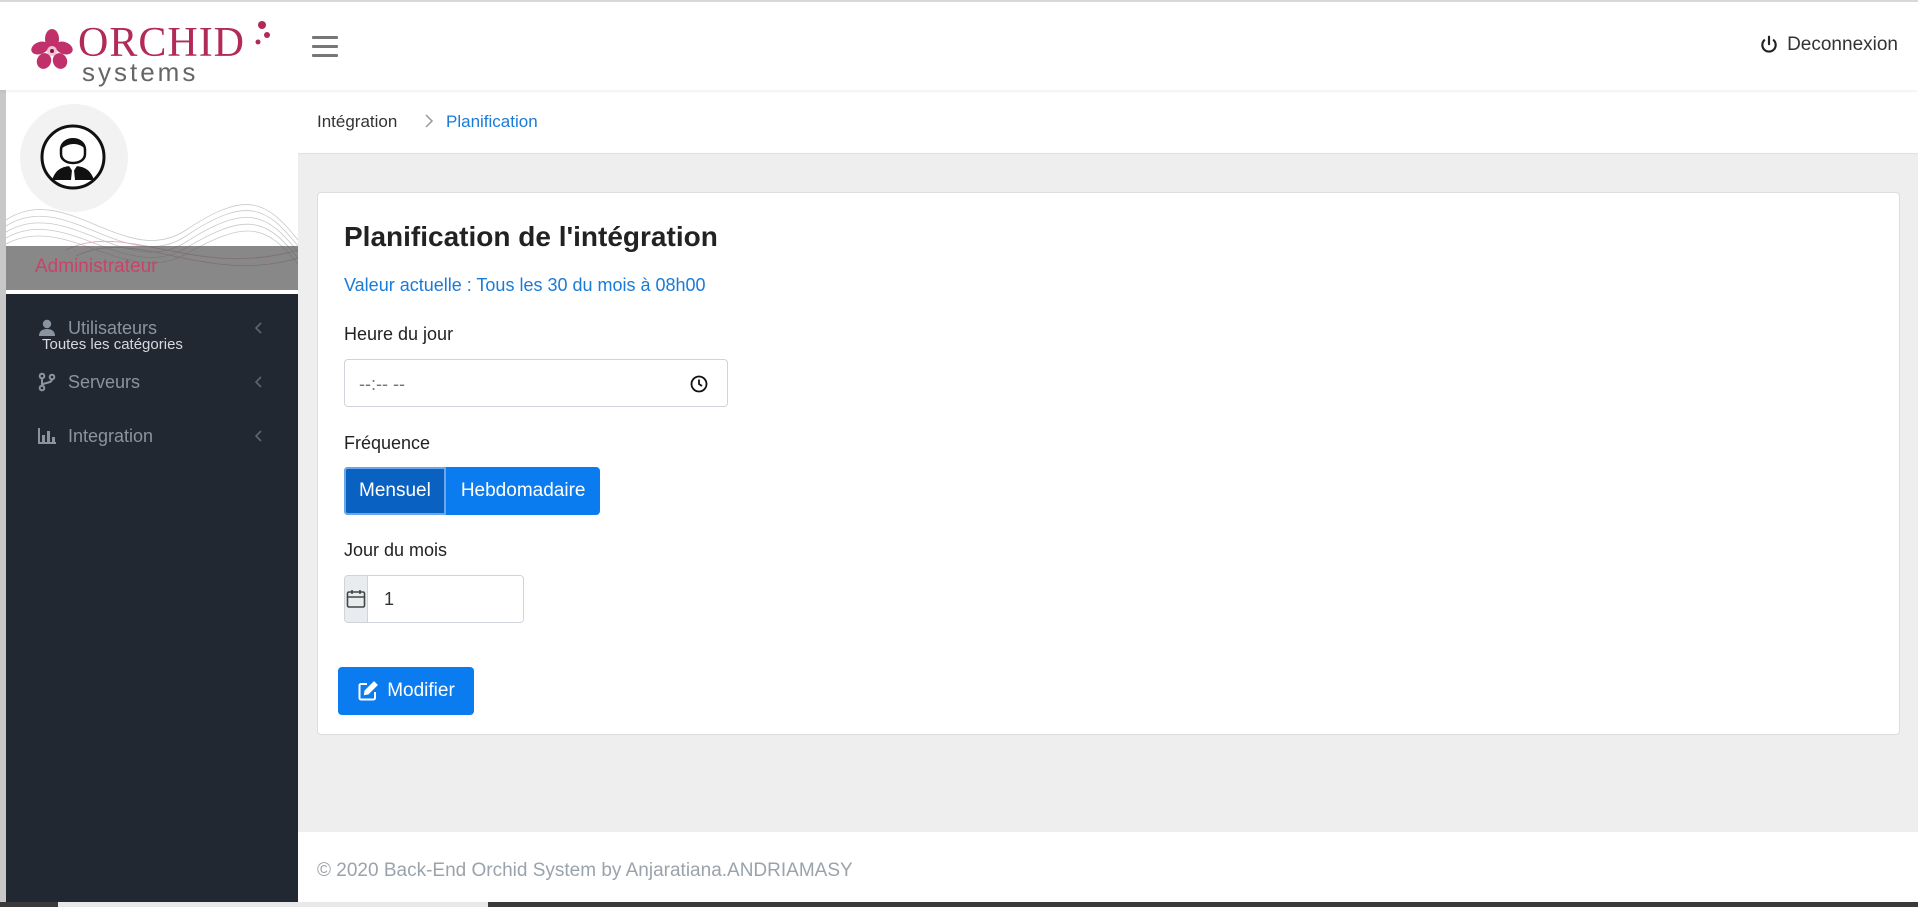 This screenshot has height=907, width=1918. What do you see at coordinates (1769, 44) in the screenshot?
I see `power-icon` at bounding box center [1769, 44].